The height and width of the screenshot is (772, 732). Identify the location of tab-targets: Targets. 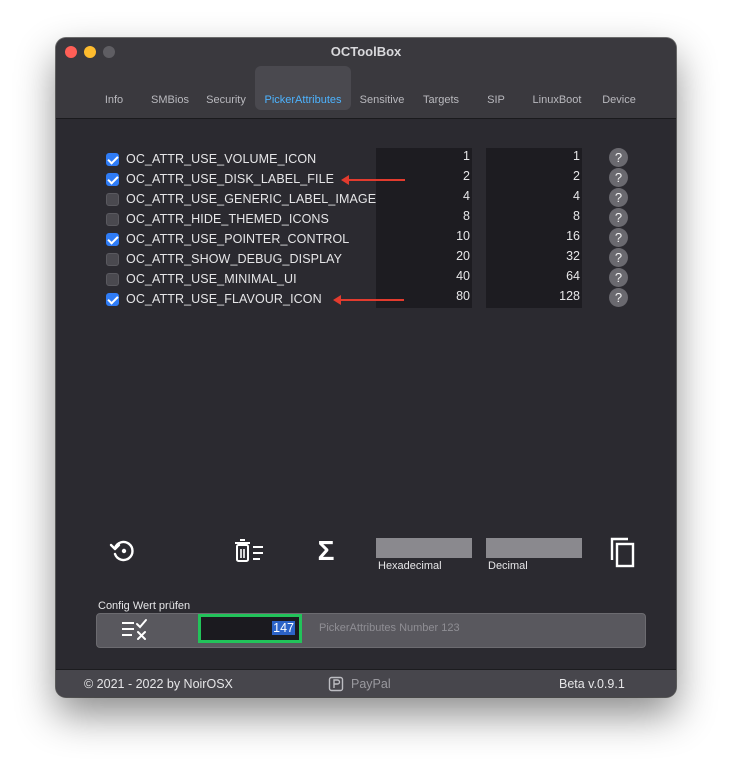
(441, 88).